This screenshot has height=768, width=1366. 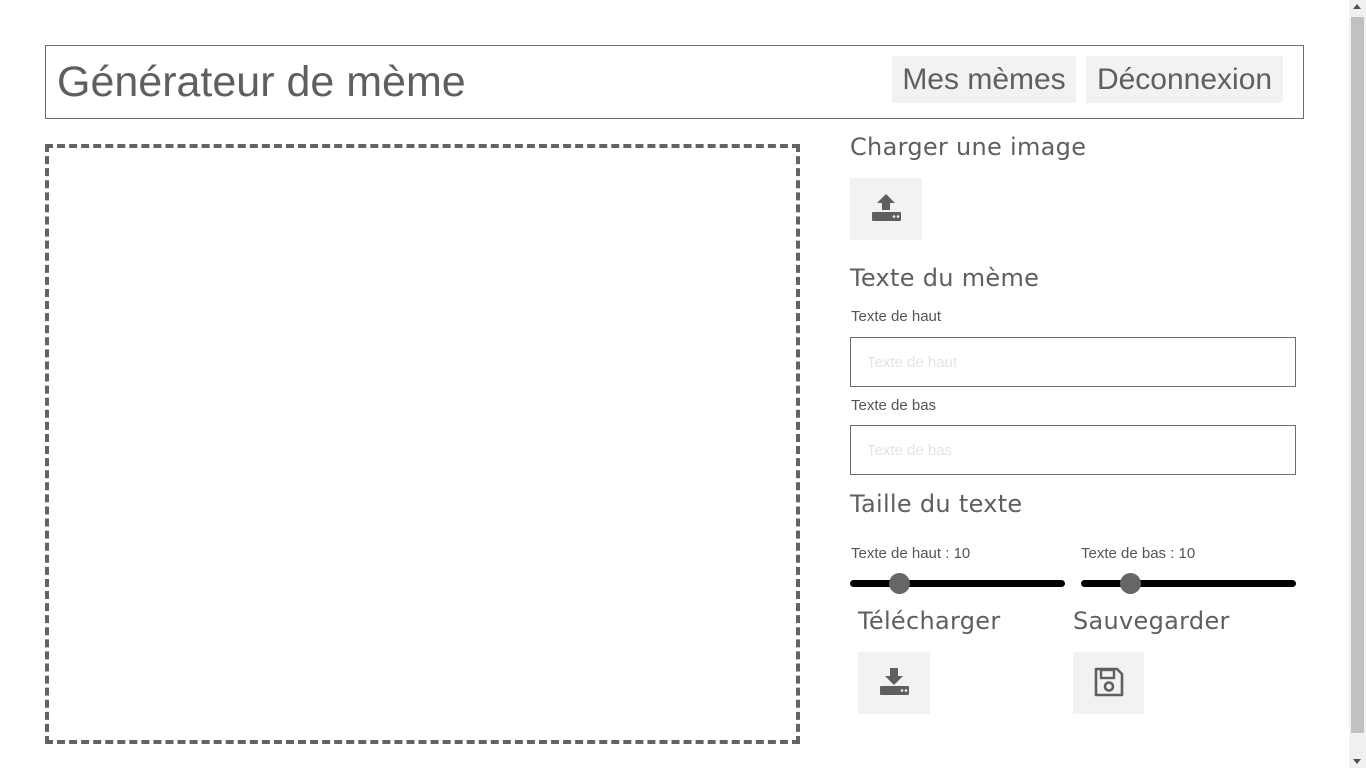 What do you see at coordinates (1357, 6) in the screenshot?
I see `scroll-up-arrow` at bounding box center [1357, 6].